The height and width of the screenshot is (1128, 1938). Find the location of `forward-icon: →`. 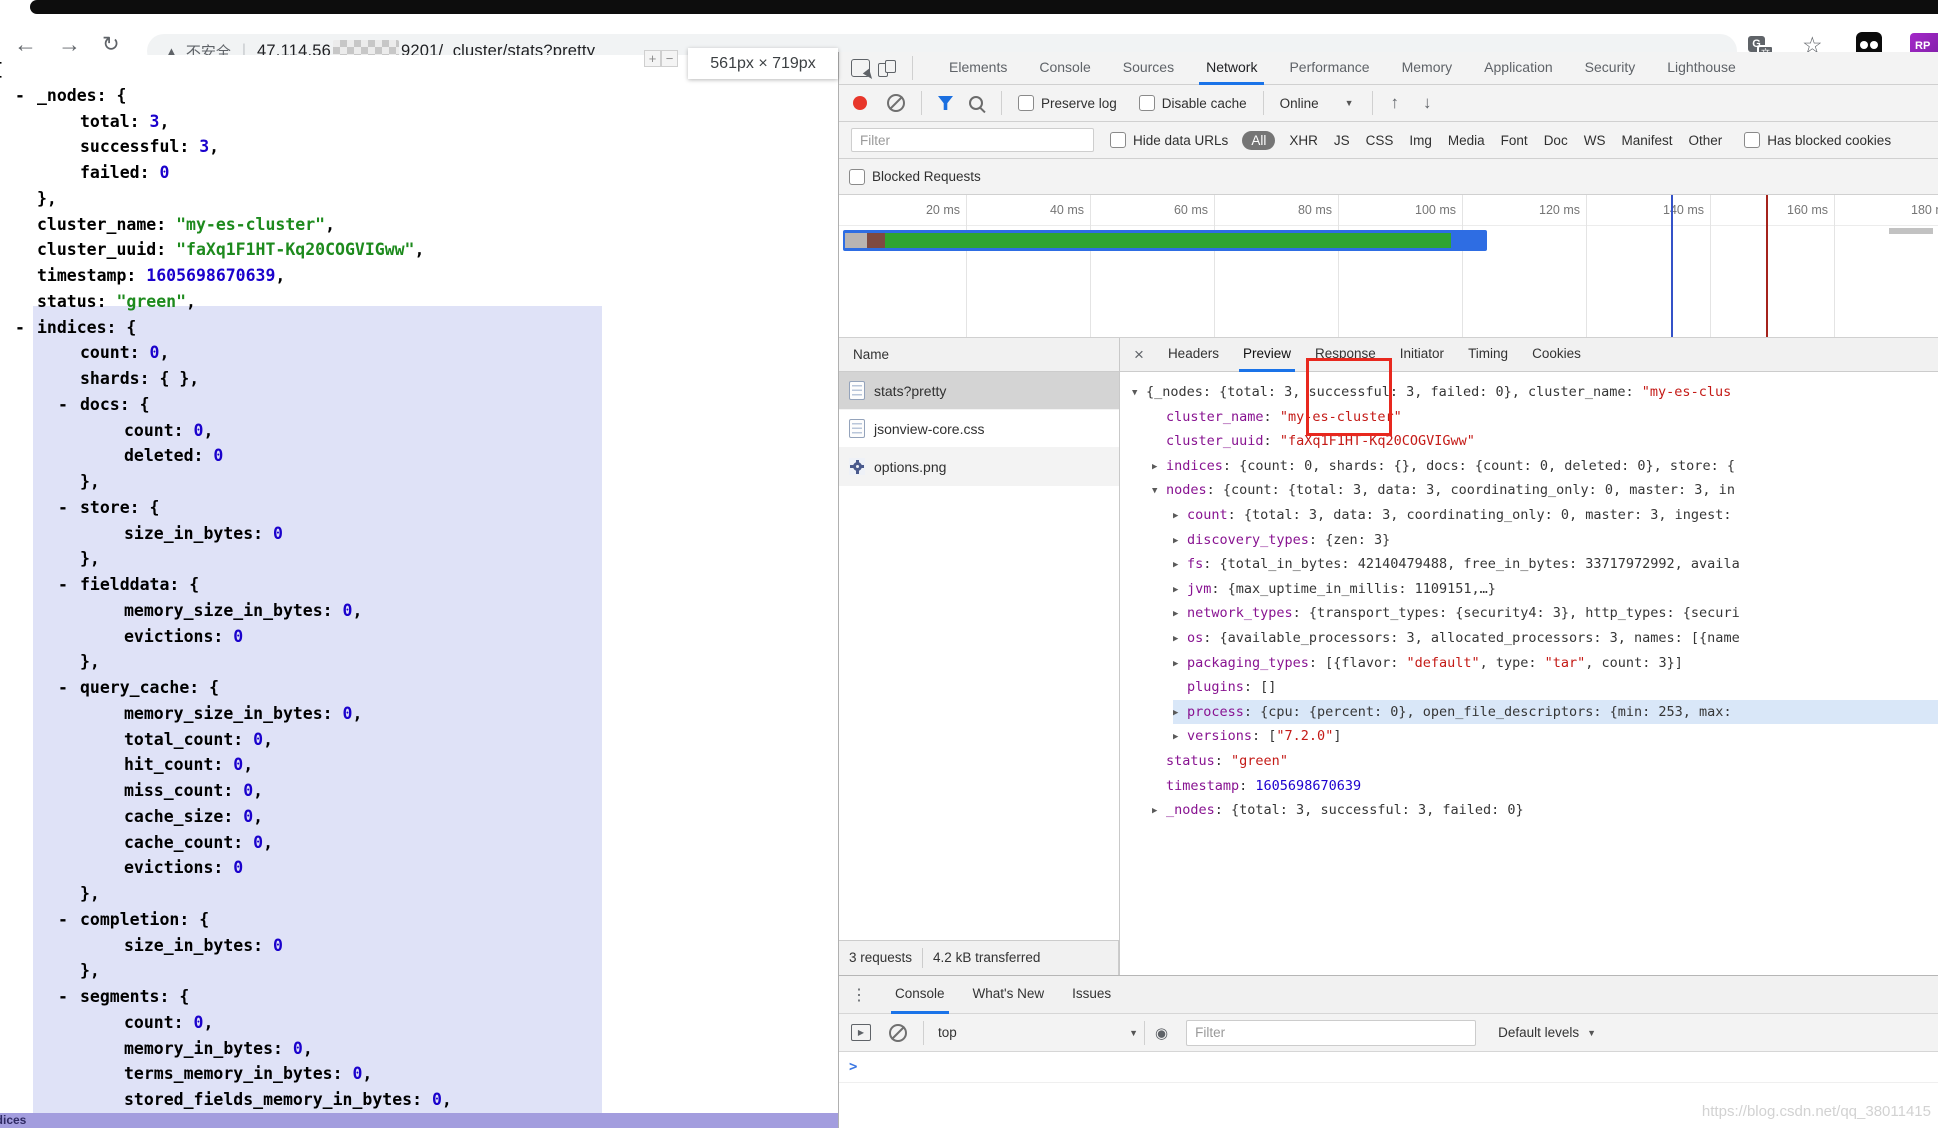

forward-icon: → is located at coordinates (69, 44).